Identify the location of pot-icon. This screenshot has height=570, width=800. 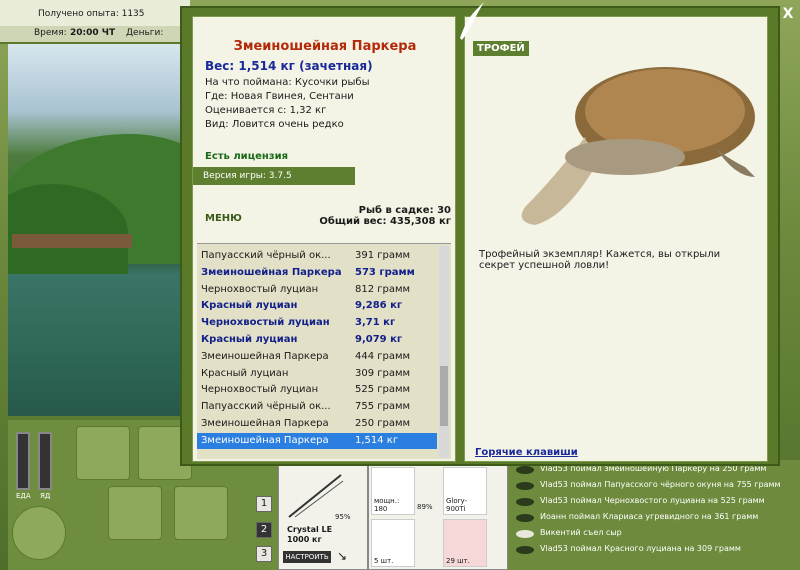
(39, 533).